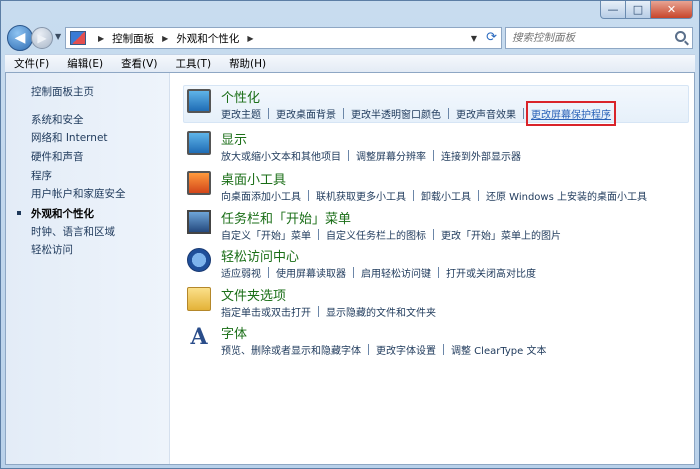 The height and width of the screenshot is (469, 700). Describe the element at coordinates (241, 113) in the screenshot. I see `link-change-theme: 更改主题` at that location.